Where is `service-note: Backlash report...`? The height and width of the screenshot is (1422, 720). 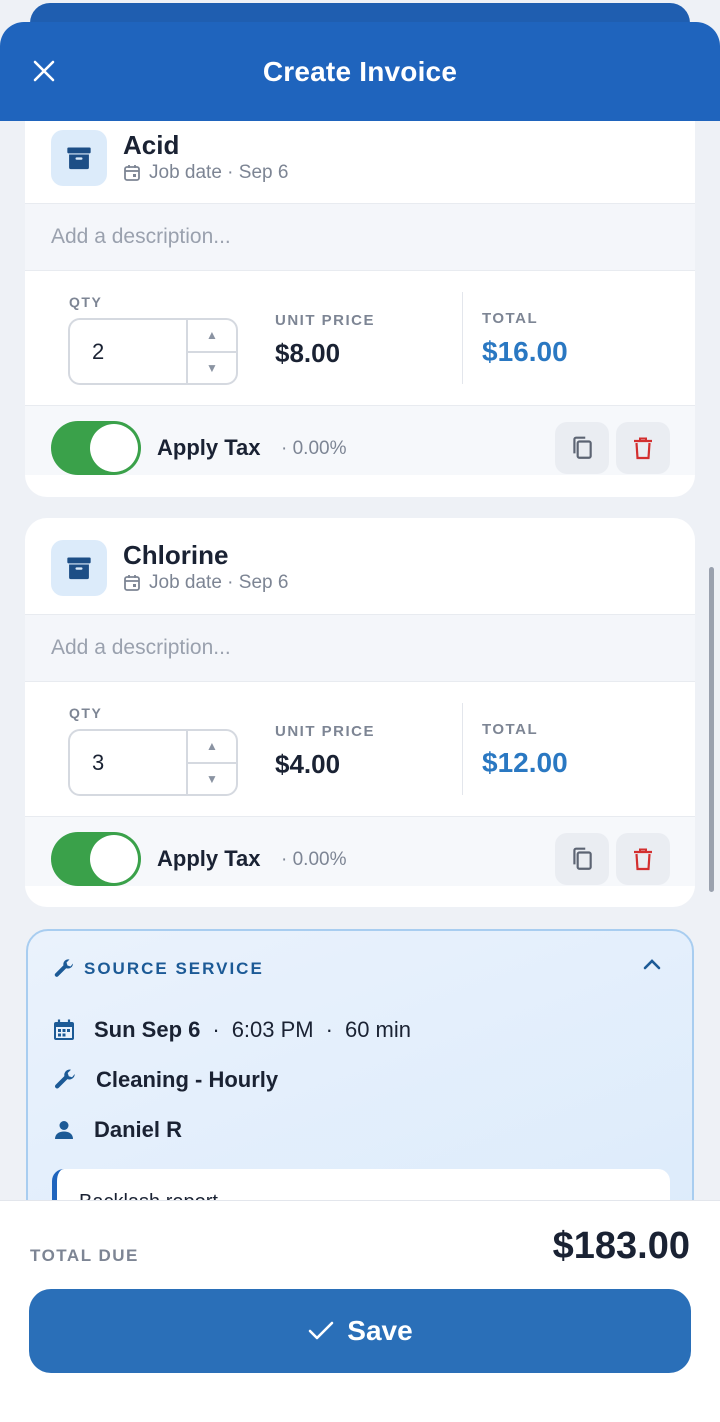
service-note: Backlash report... is located at coordinates (361, 1184).